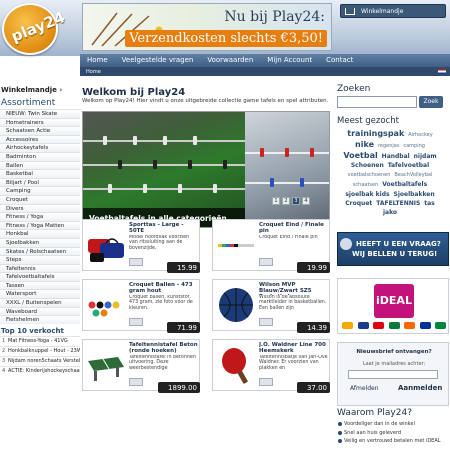  I want to click on popular-tag-link: Tafelvoetbal, so click(408, 165).